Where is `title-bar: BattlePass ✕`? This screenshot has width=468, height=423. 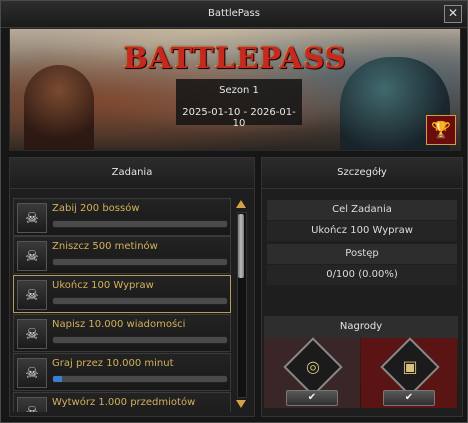
title-bar: BattlePass ✕ is located at coordinates (234, 14).